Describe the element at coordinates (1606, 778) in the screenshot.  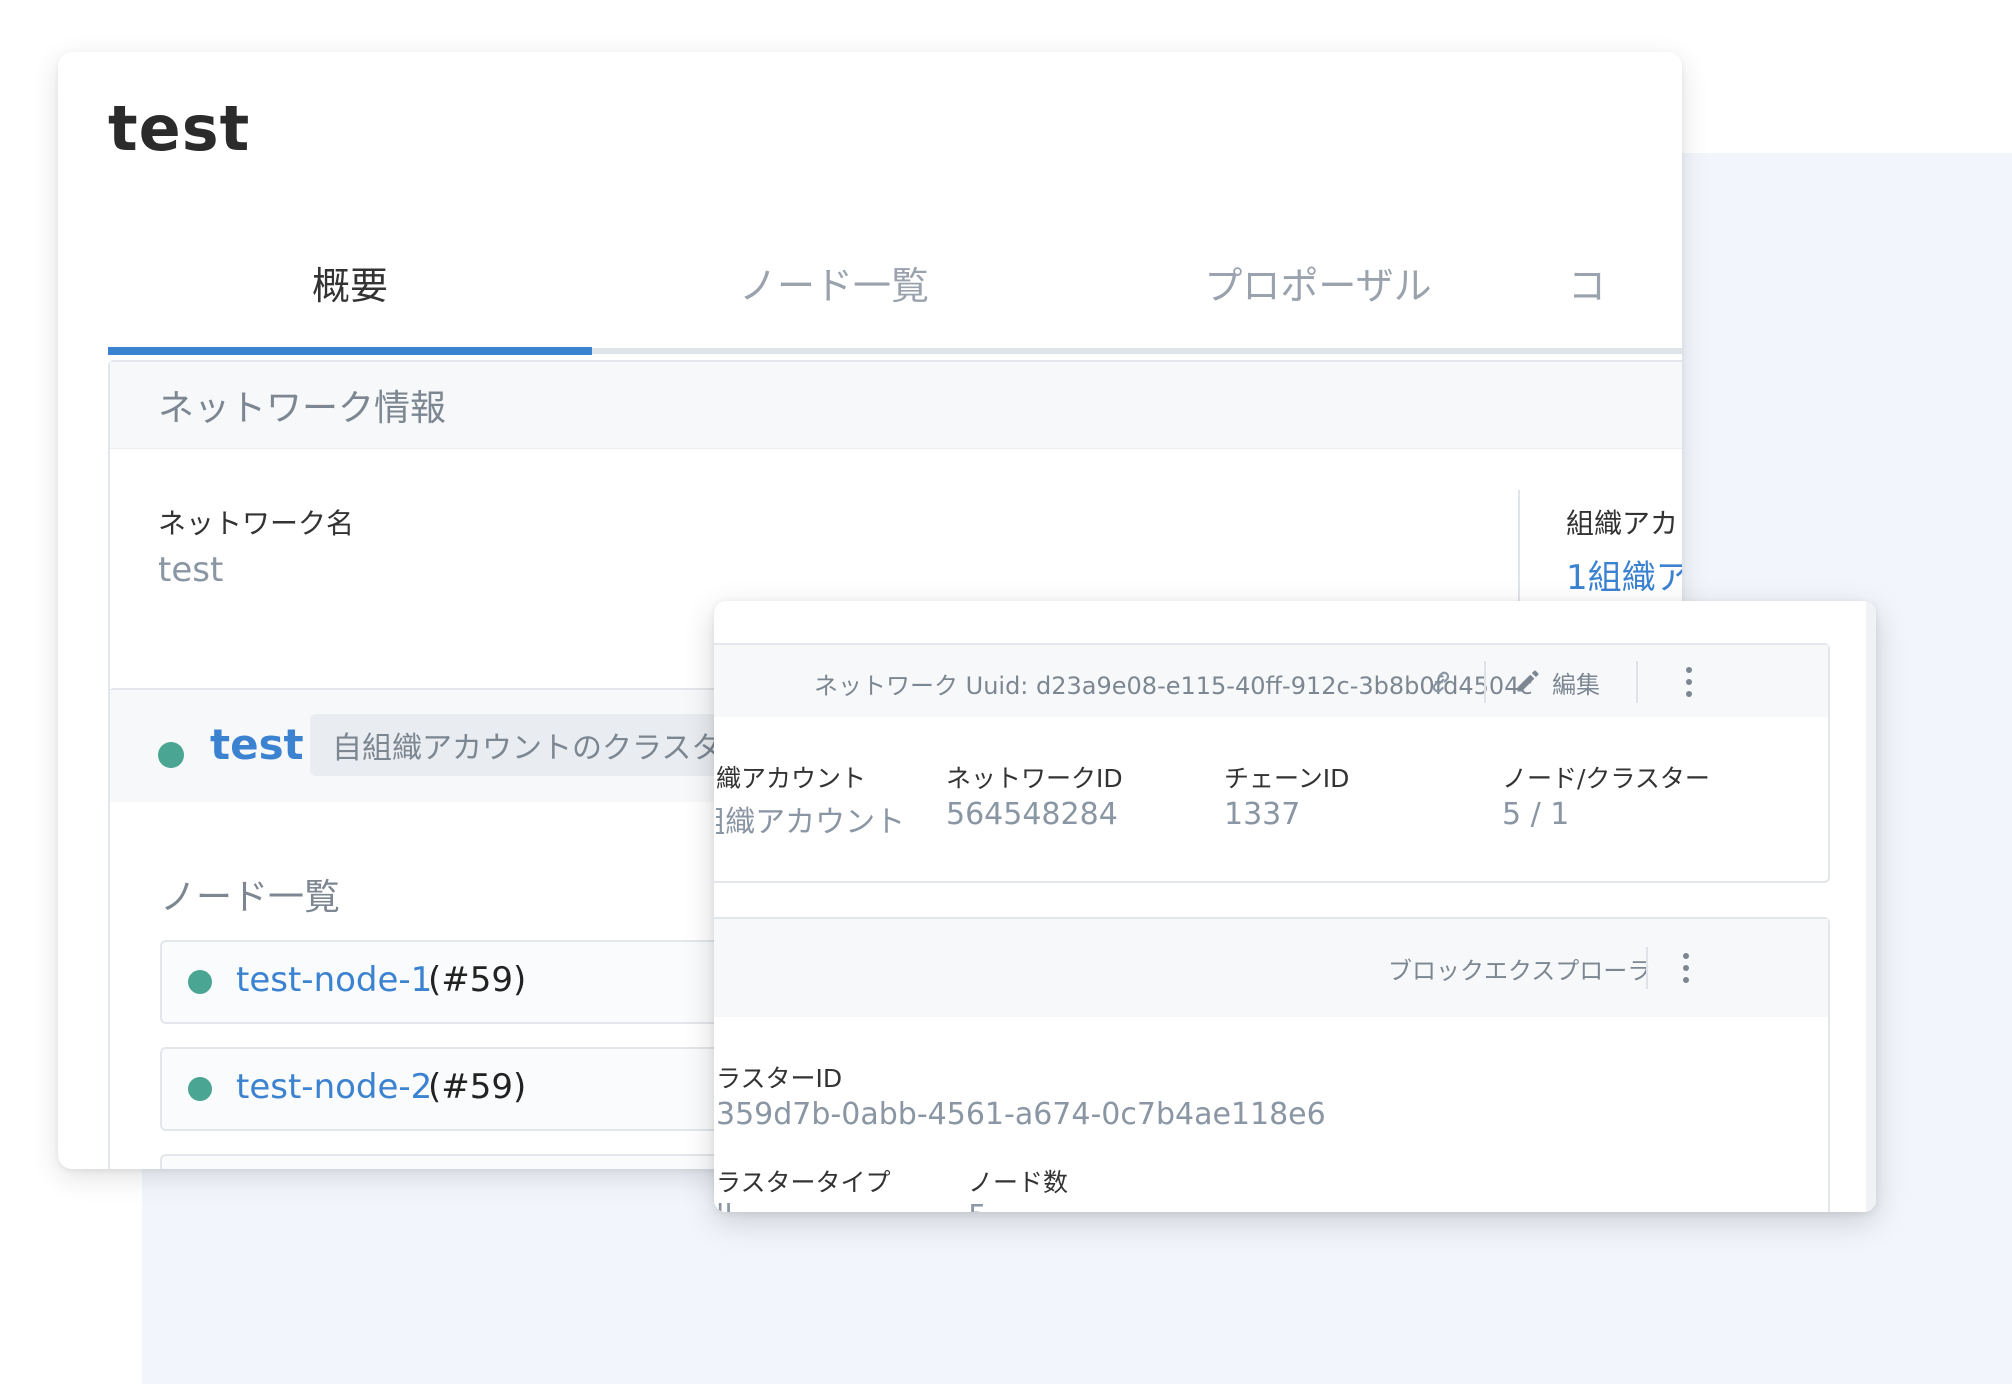
I see `node-cluster-label: ノード/クラスター` at that location.